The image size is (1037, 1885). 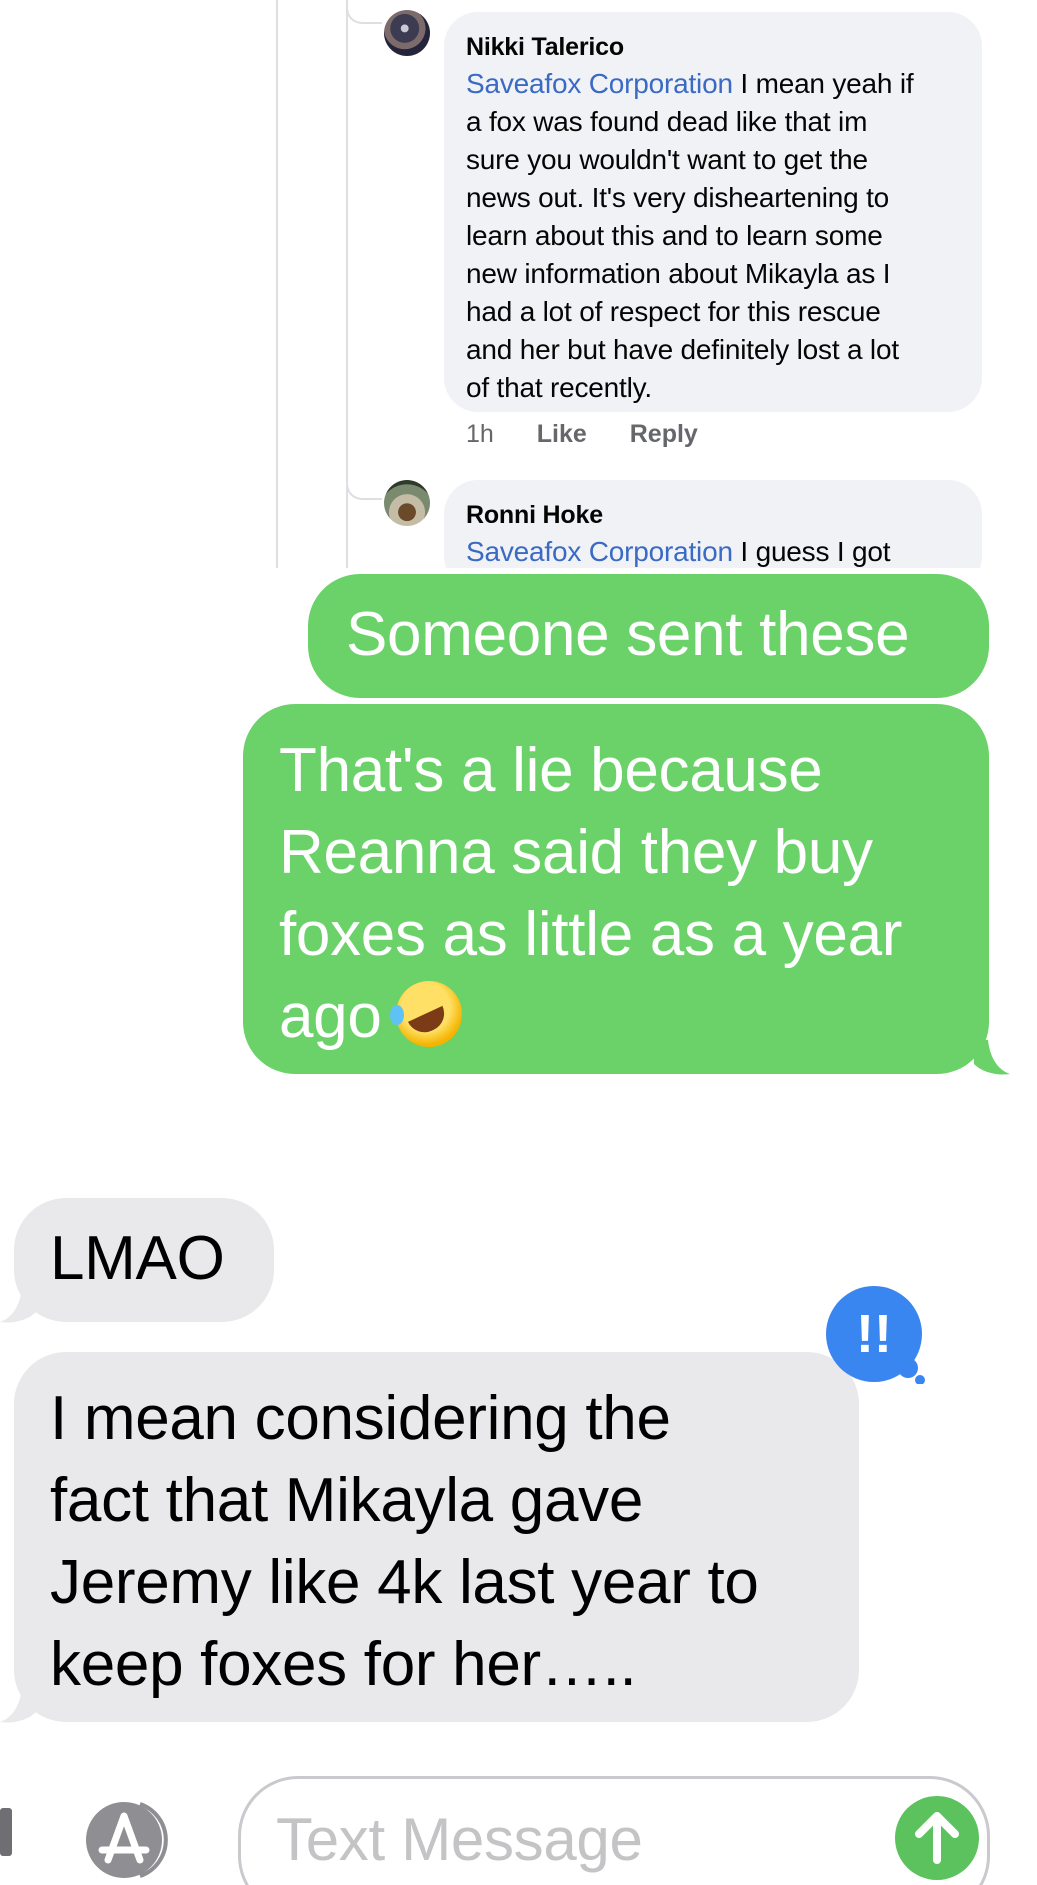 What do you see at coordinates (144, 1260) in the screenshot?
I see `received-message: LMAO` at bounding box center [144, 1260].